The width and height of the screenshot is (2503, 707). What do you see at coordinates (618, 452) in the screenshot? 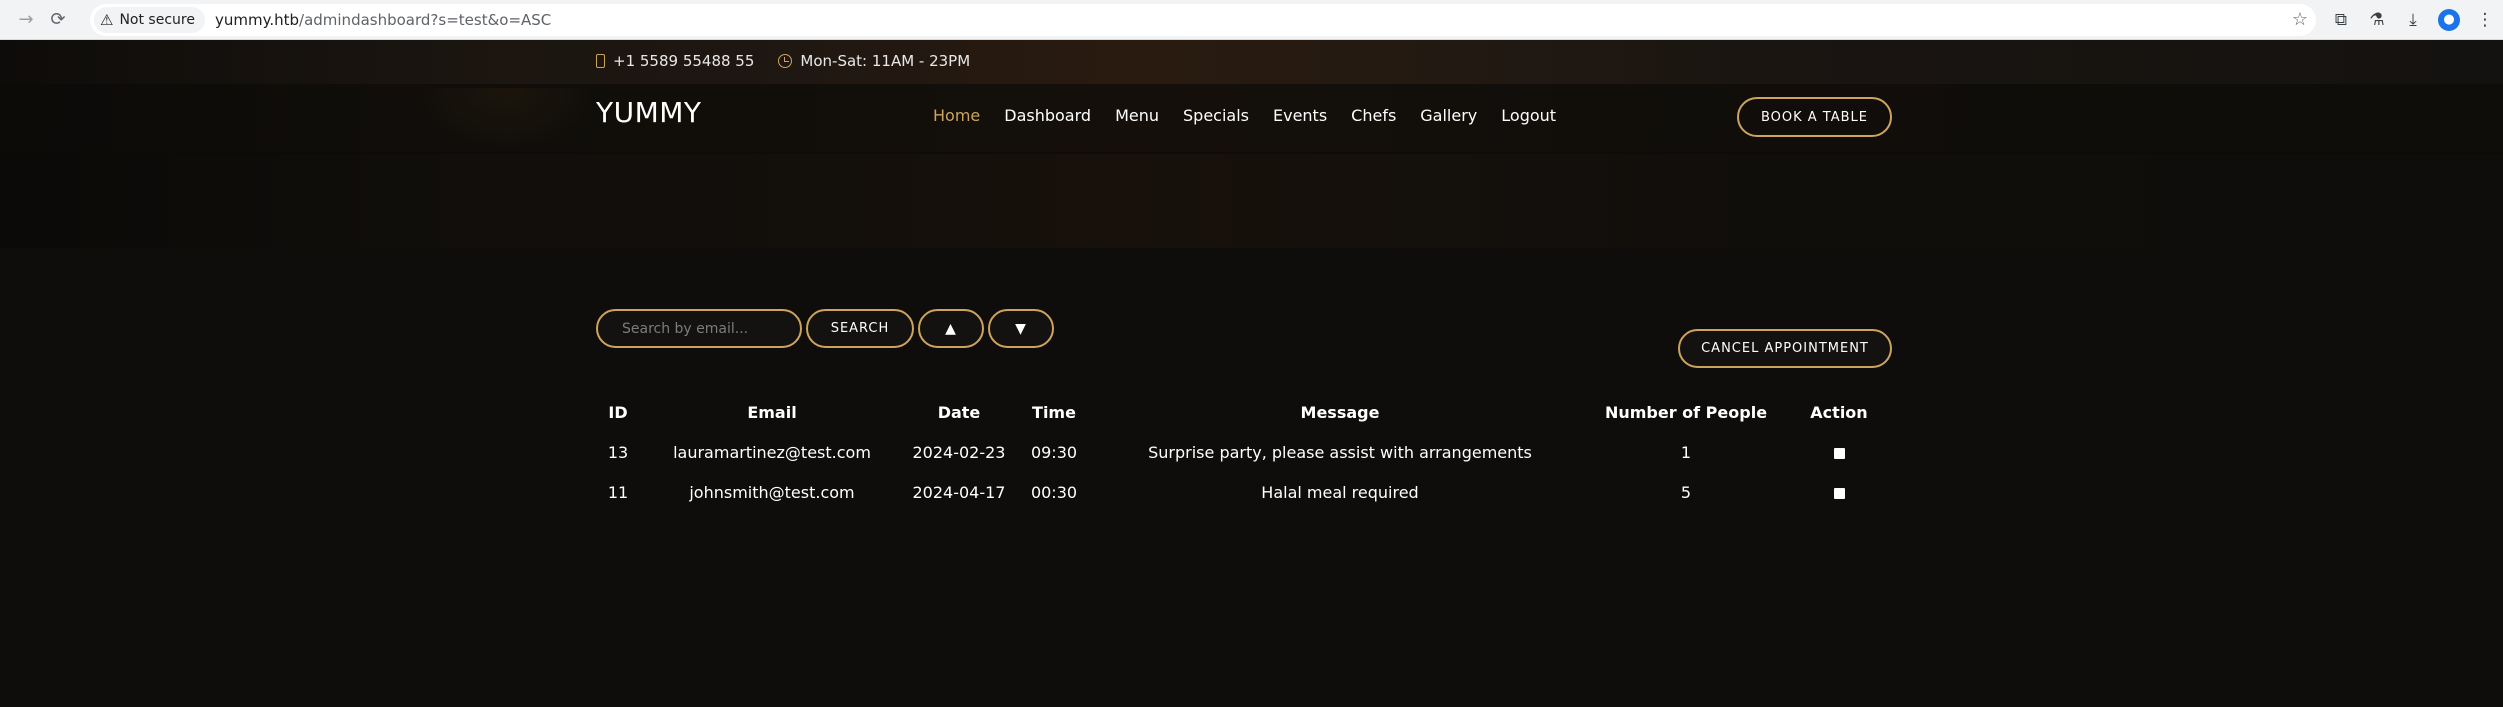
I see `cell-id: 13` at bounding box center [618, 452].